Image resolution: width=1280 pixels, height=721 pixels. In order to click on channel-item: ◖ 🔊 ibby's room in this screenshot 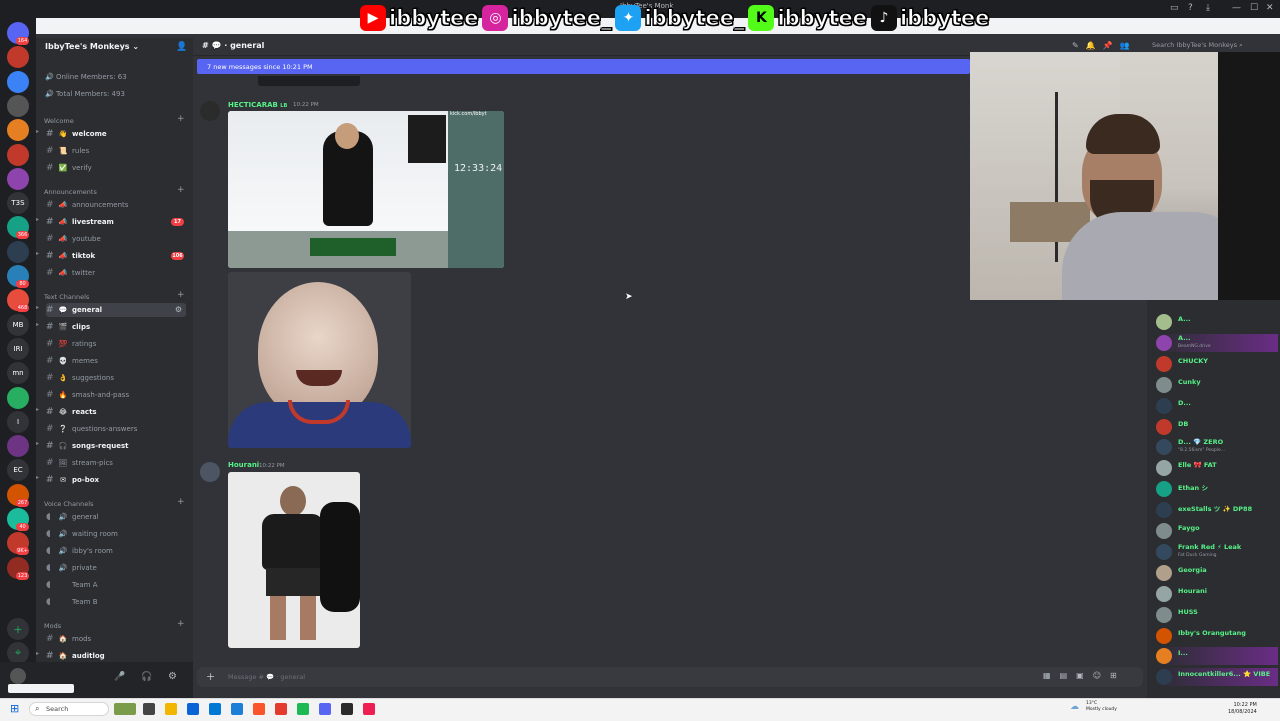, I will do `click(116, 551)`.